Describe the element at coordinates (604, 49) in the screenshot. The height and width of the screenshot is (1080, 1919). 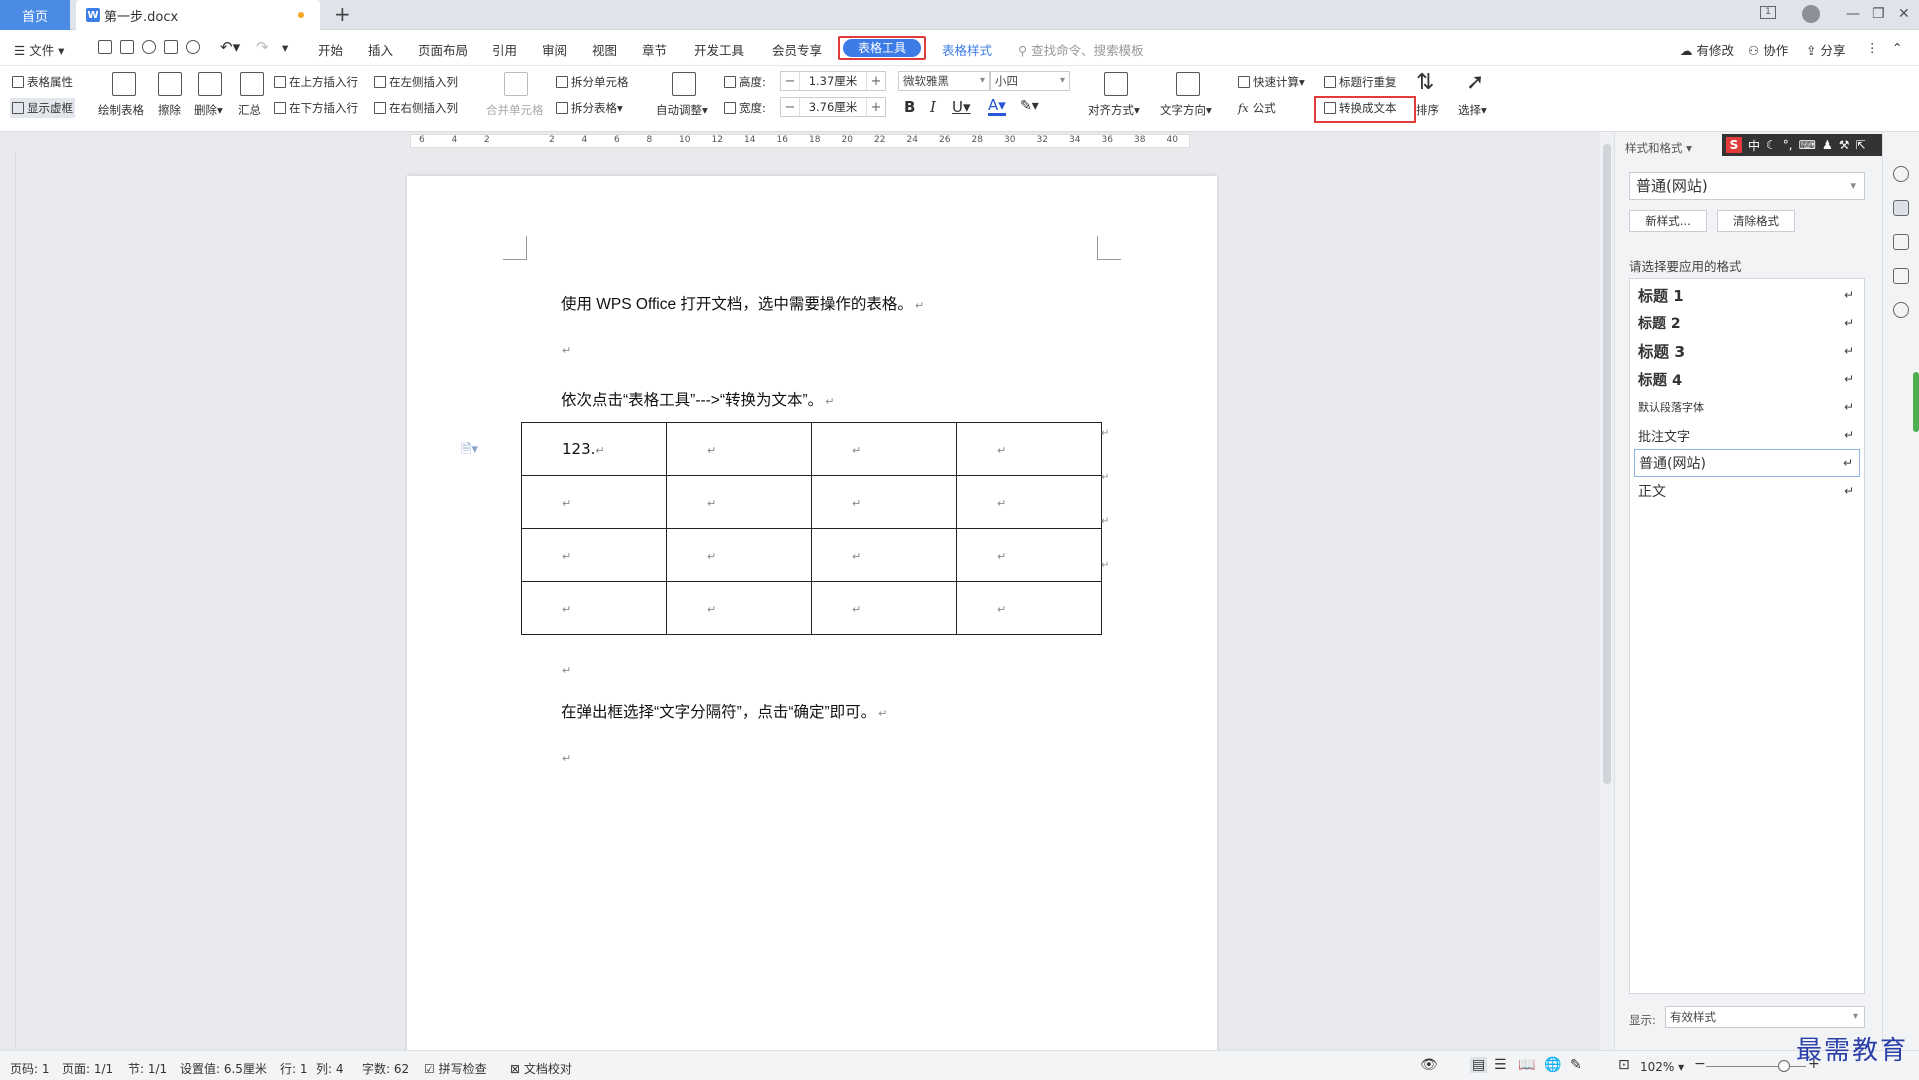
I see `tab-view: 视图` at that location.